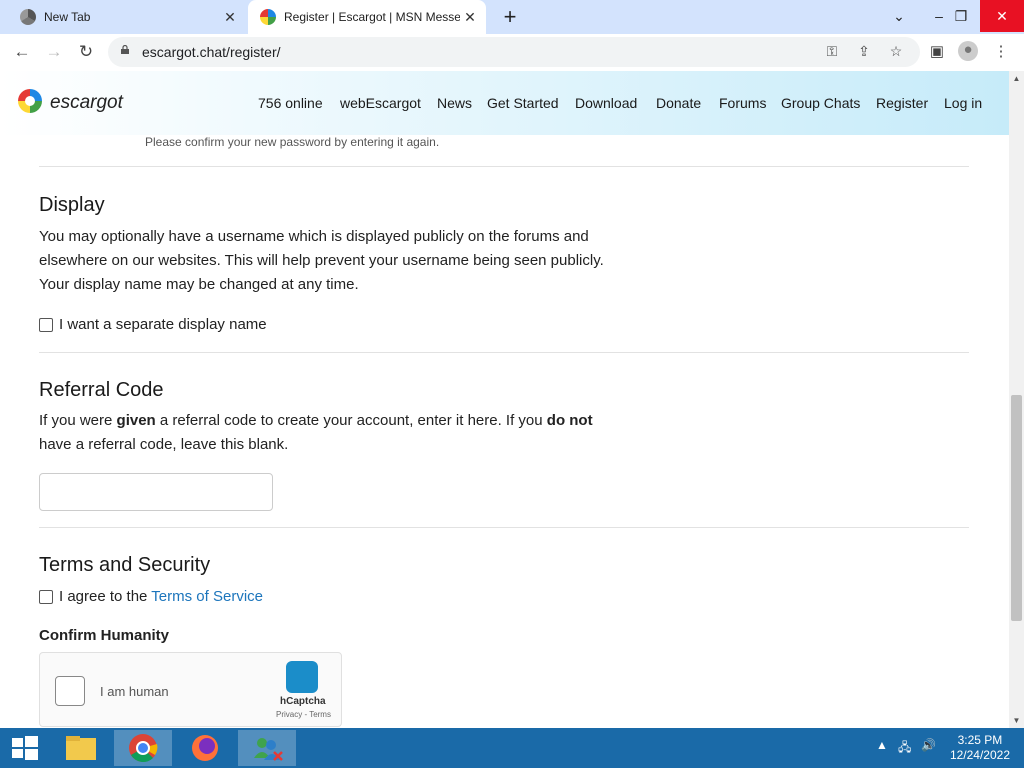  I want to click on reload-icon: ↻, so click(86, 52).